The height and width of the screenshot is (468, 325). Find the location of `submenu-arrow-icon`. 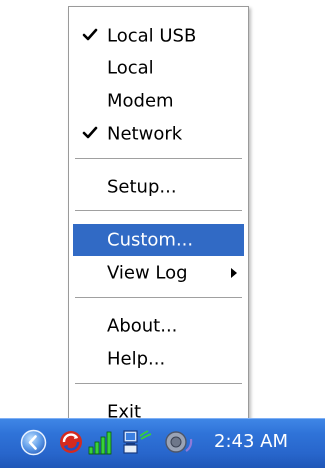

submenu-arrow-icon is located at coordinates (234, 273).